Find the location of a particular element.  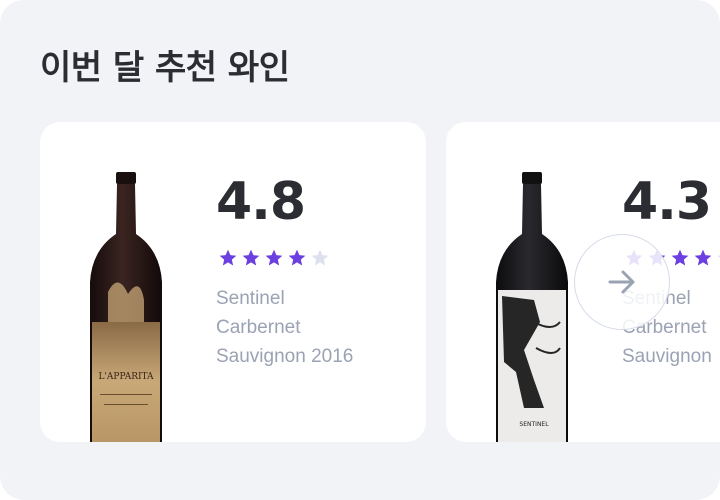

carousel-next-button is located at coordinates (622, 282).